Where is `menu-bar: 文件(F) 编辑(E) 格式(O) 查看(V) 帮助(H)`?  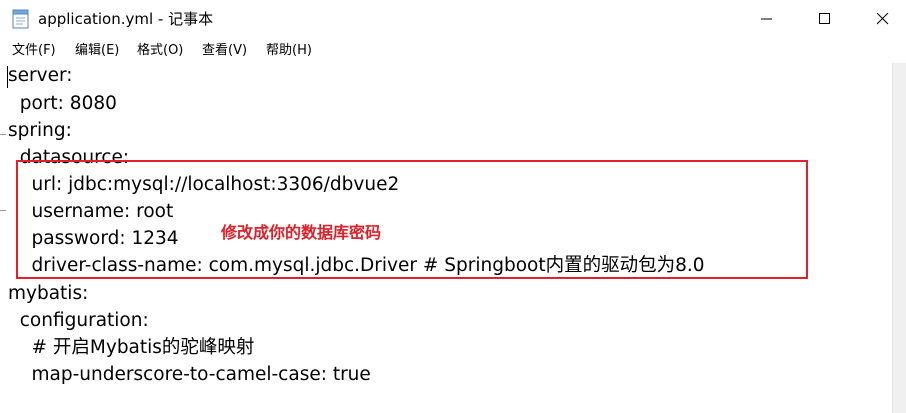
menu-bar: 文件(F) 编辑(E) 格式(O) 查看(V) 帮助(H) is located at coordinates (453, 50).